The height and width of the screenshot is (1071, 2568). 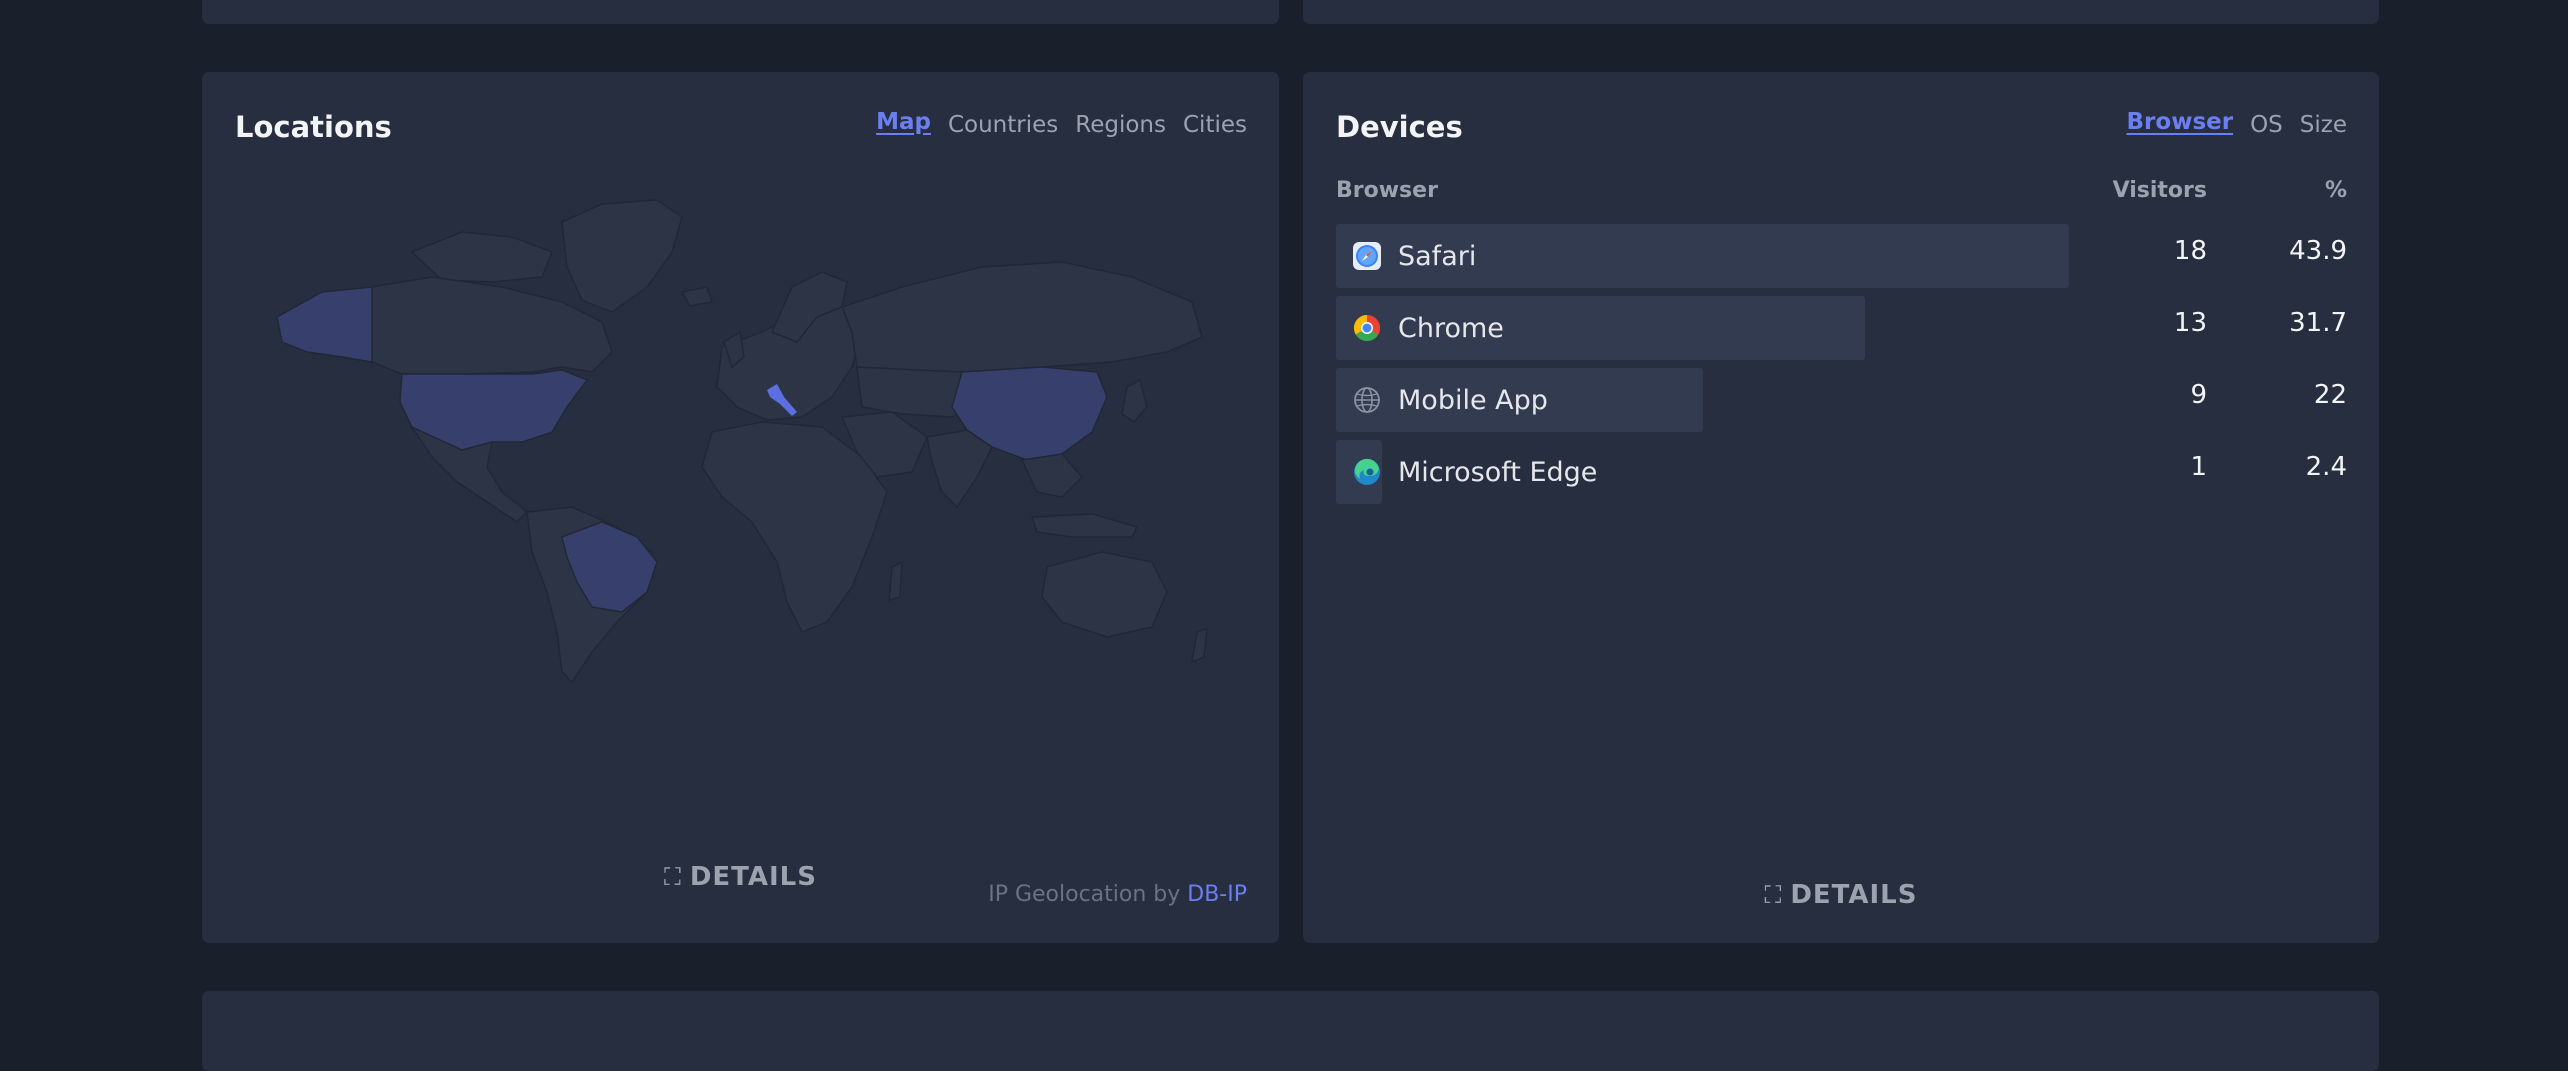 What do you see at coordinates (1841, 332) in the screenshot?
I see `table-row: Chrome 13 31.7` at bounding box center [1841, 332].